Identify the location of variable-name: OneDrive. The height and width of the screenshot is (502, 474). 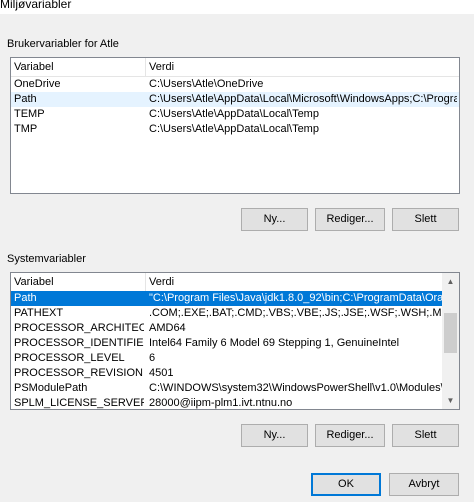
(37, 84).